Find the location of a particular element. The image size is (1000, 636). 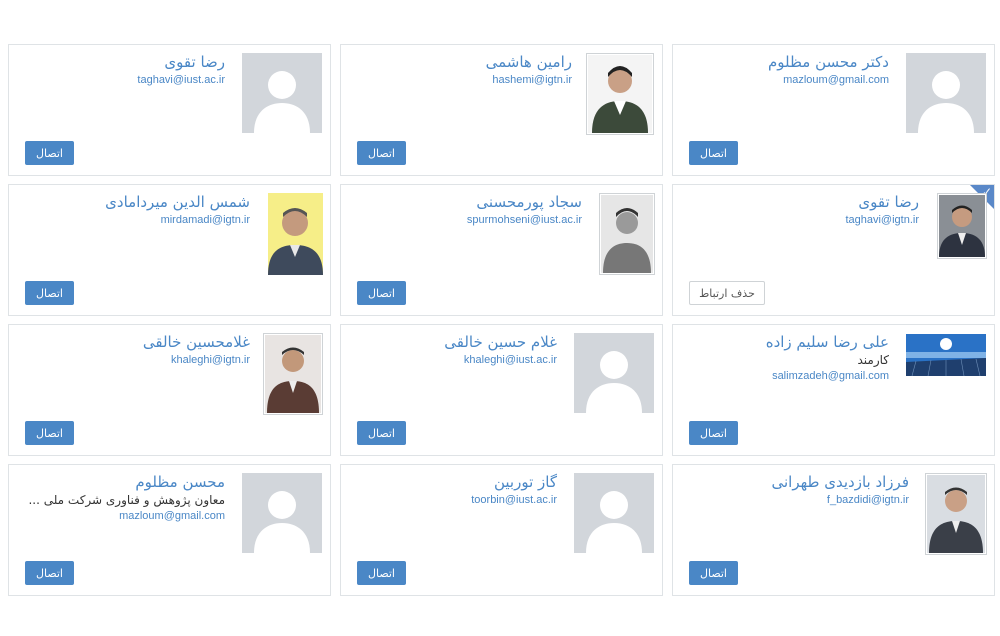

contact-card: رامین هاشمی hashemi@igtn.ir اتصال is located at coordinates (501, 110).